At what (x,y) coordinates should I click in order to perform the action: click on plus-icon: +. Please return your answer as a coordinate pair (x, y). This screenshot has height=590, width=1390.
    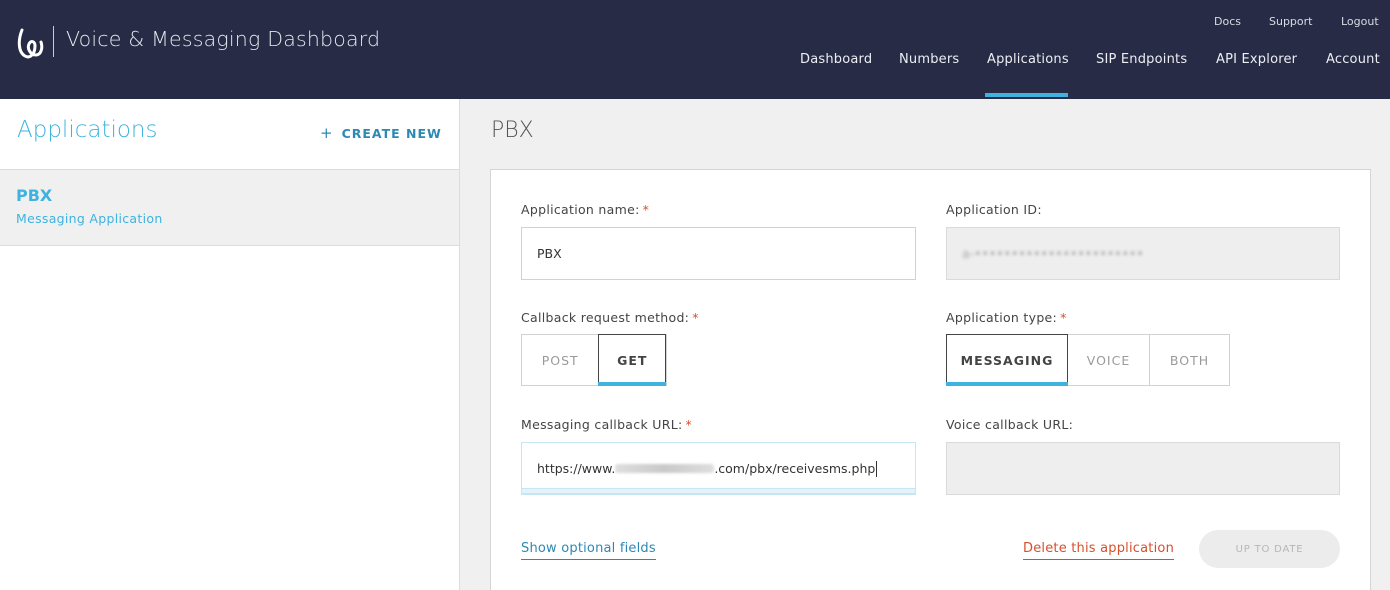
    Looking at the image, I should click on (327, 133).